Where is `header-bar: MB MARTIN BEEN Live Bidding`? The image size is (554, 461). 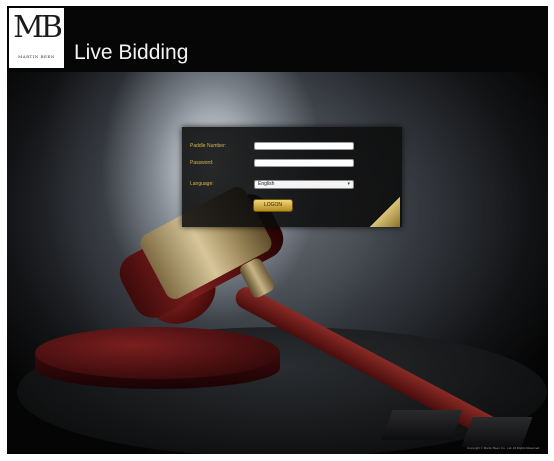 header-bar: MB MARTIN BEEN Live Bidding is located at coordinates (277, 39).